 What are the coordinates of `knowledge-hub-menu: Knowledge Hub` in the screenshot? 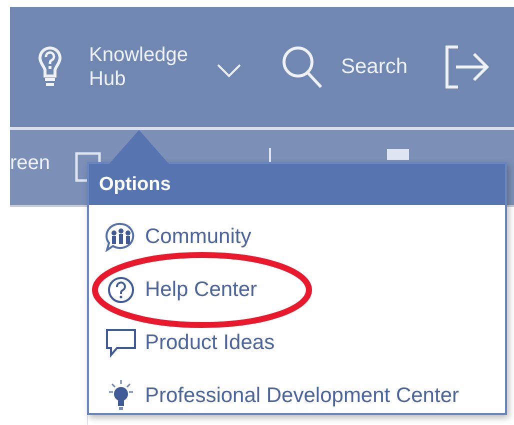 It's located at (165, 67).